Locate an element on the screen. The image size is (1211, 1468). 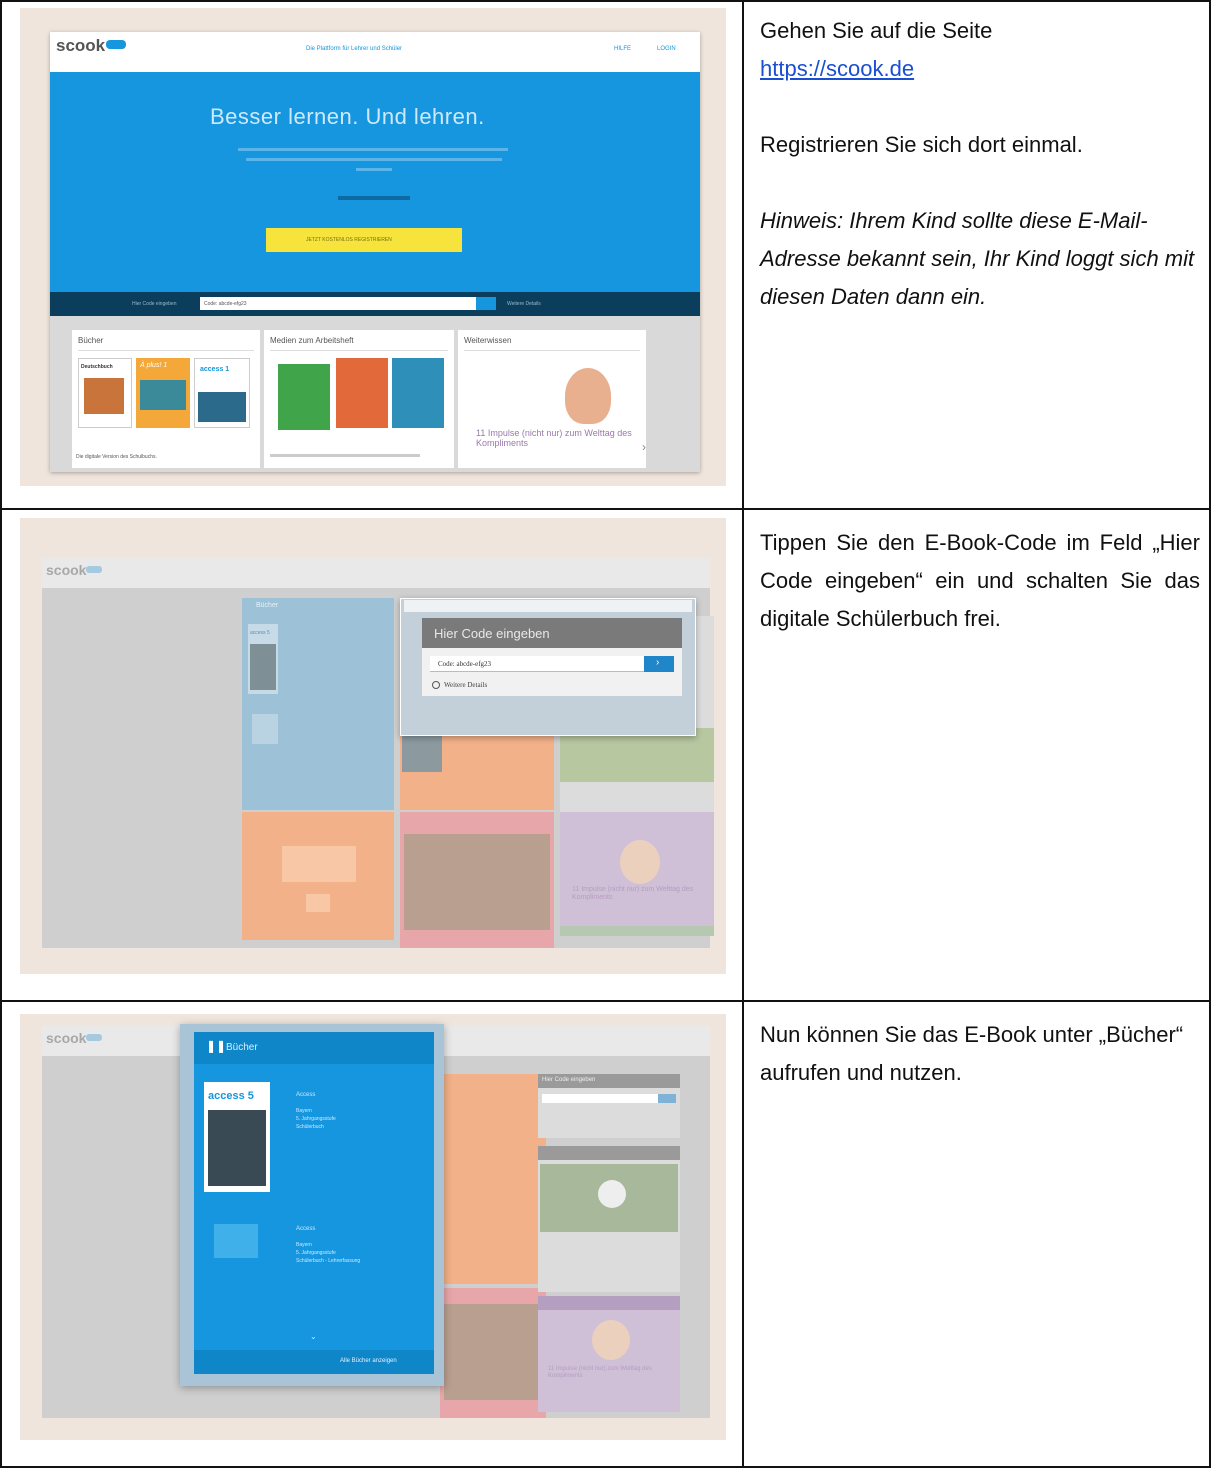
cover-deutschbuch-title: Deutschbuch is located at coordinates (97, 367).